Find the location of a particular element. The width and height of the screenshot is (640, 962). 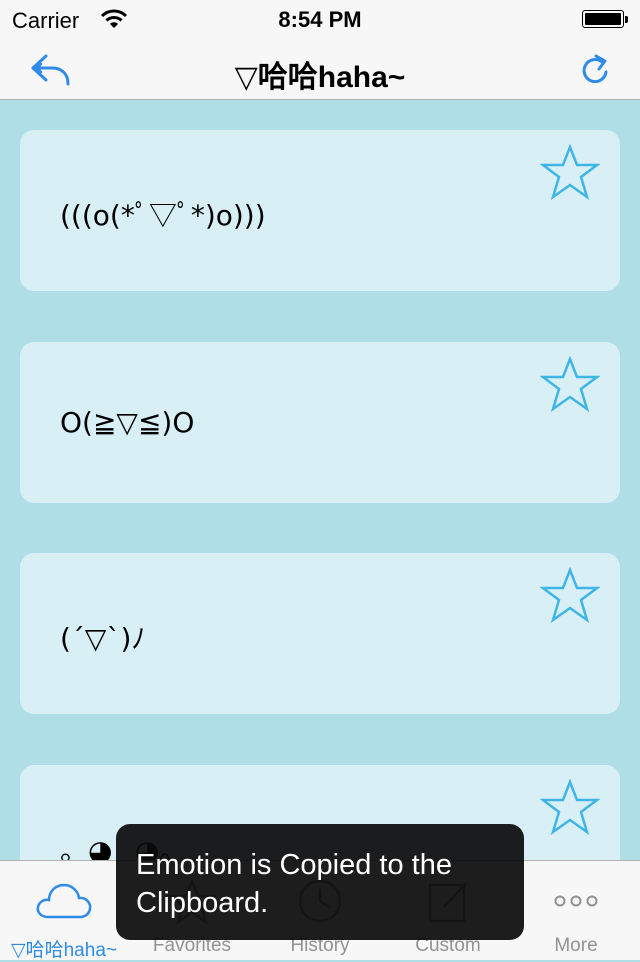

status-bar: Carrier 8:54 PM is located at coordinates (320, 20).